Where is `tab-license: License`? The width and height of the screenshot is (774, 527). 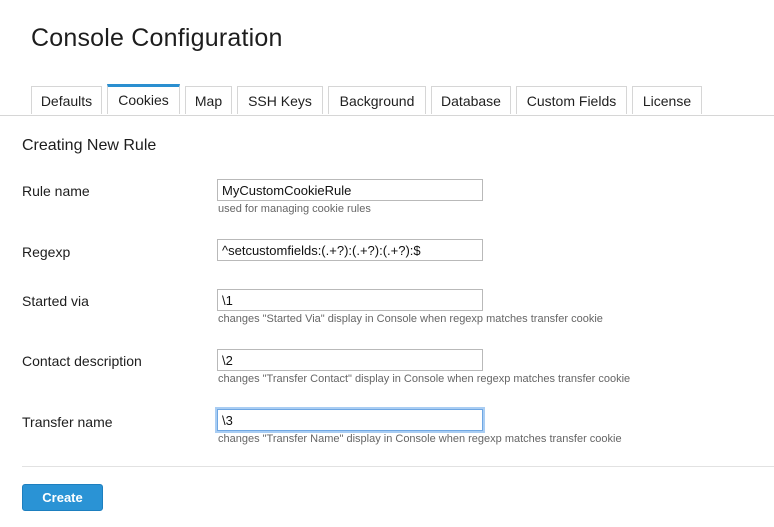 tab-license: License is located at coordinates (667, 100).